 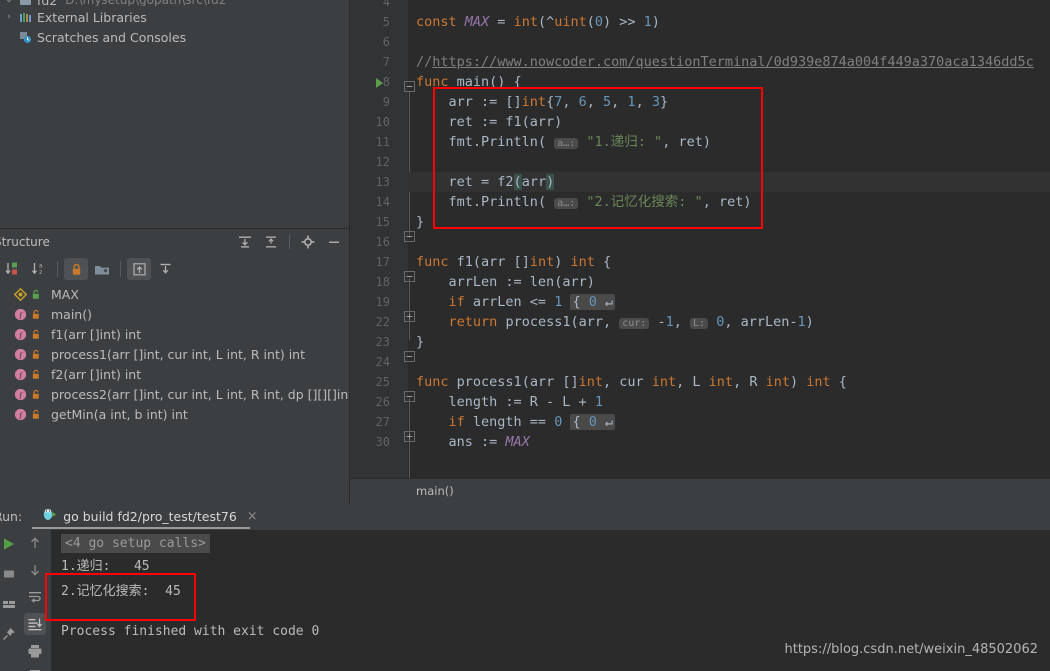 I want to click on tree-item-fd2: ⌄ fd2 D:\mysetup\gopath\src\fd2, so click(x=175, y=3).